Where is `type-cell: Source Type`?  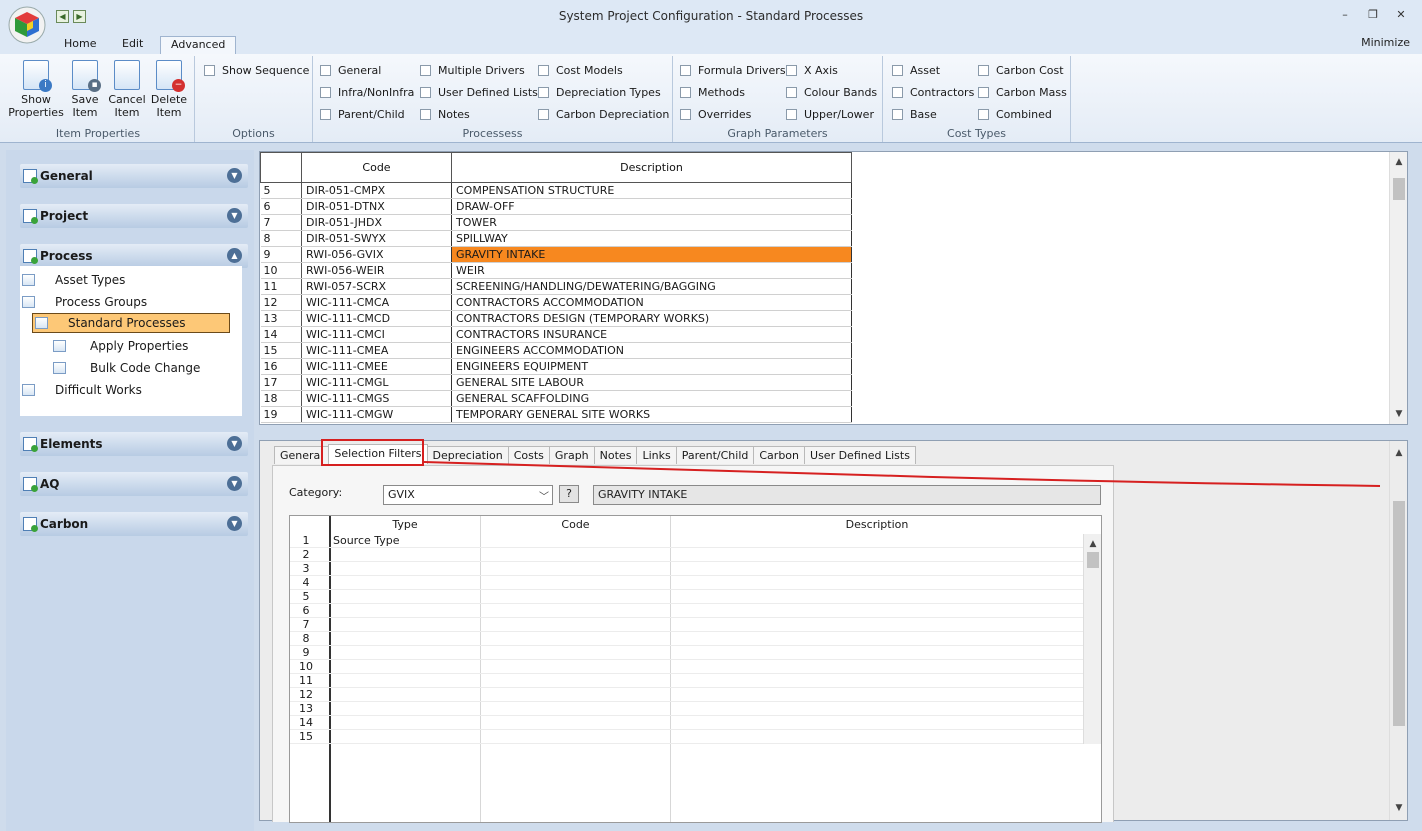
type-cell: Source Type is located at coordinates (366, 541).